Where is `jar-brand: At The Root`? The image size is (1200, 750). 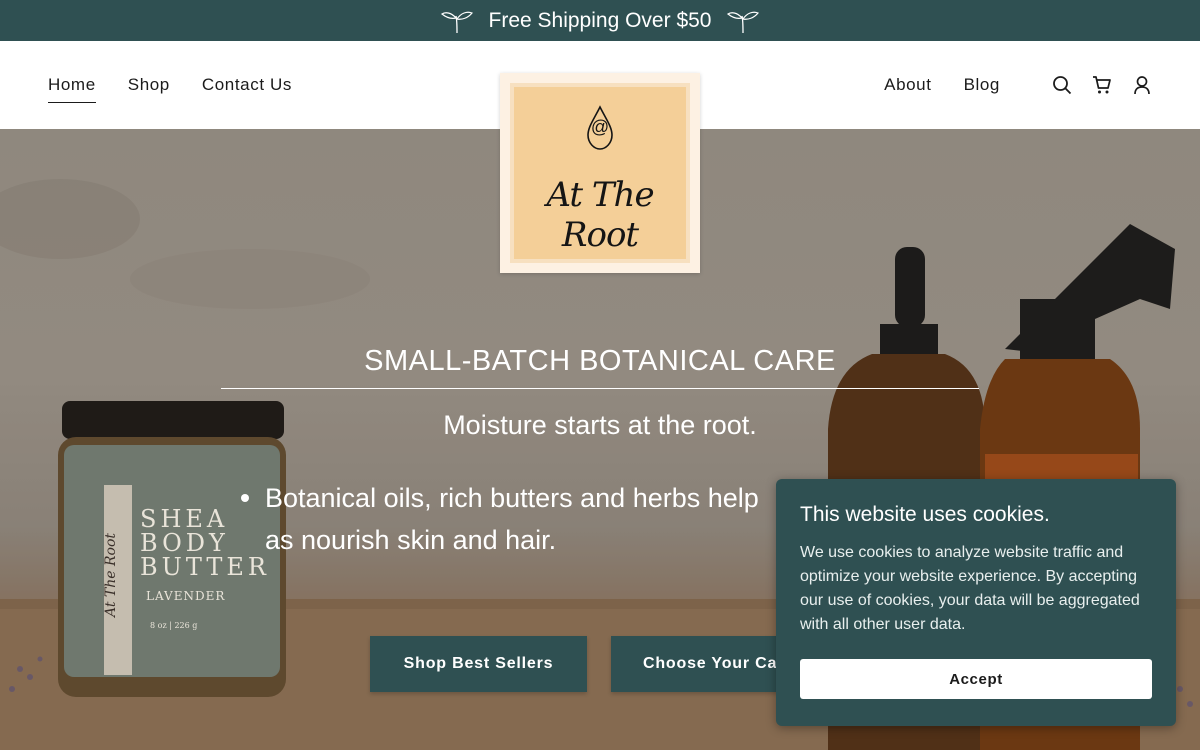 jar-brand: At The Root is located at coordinates (111, 575).